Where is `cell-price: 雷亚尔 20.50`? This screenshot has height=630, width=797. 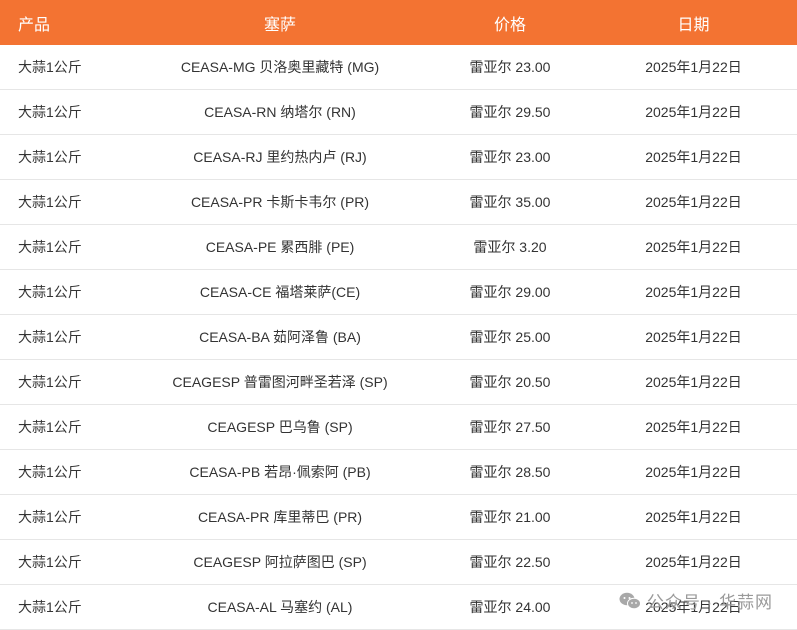
cell-price: 雷亚尔 20.50 is located at coordinates (510, 382).